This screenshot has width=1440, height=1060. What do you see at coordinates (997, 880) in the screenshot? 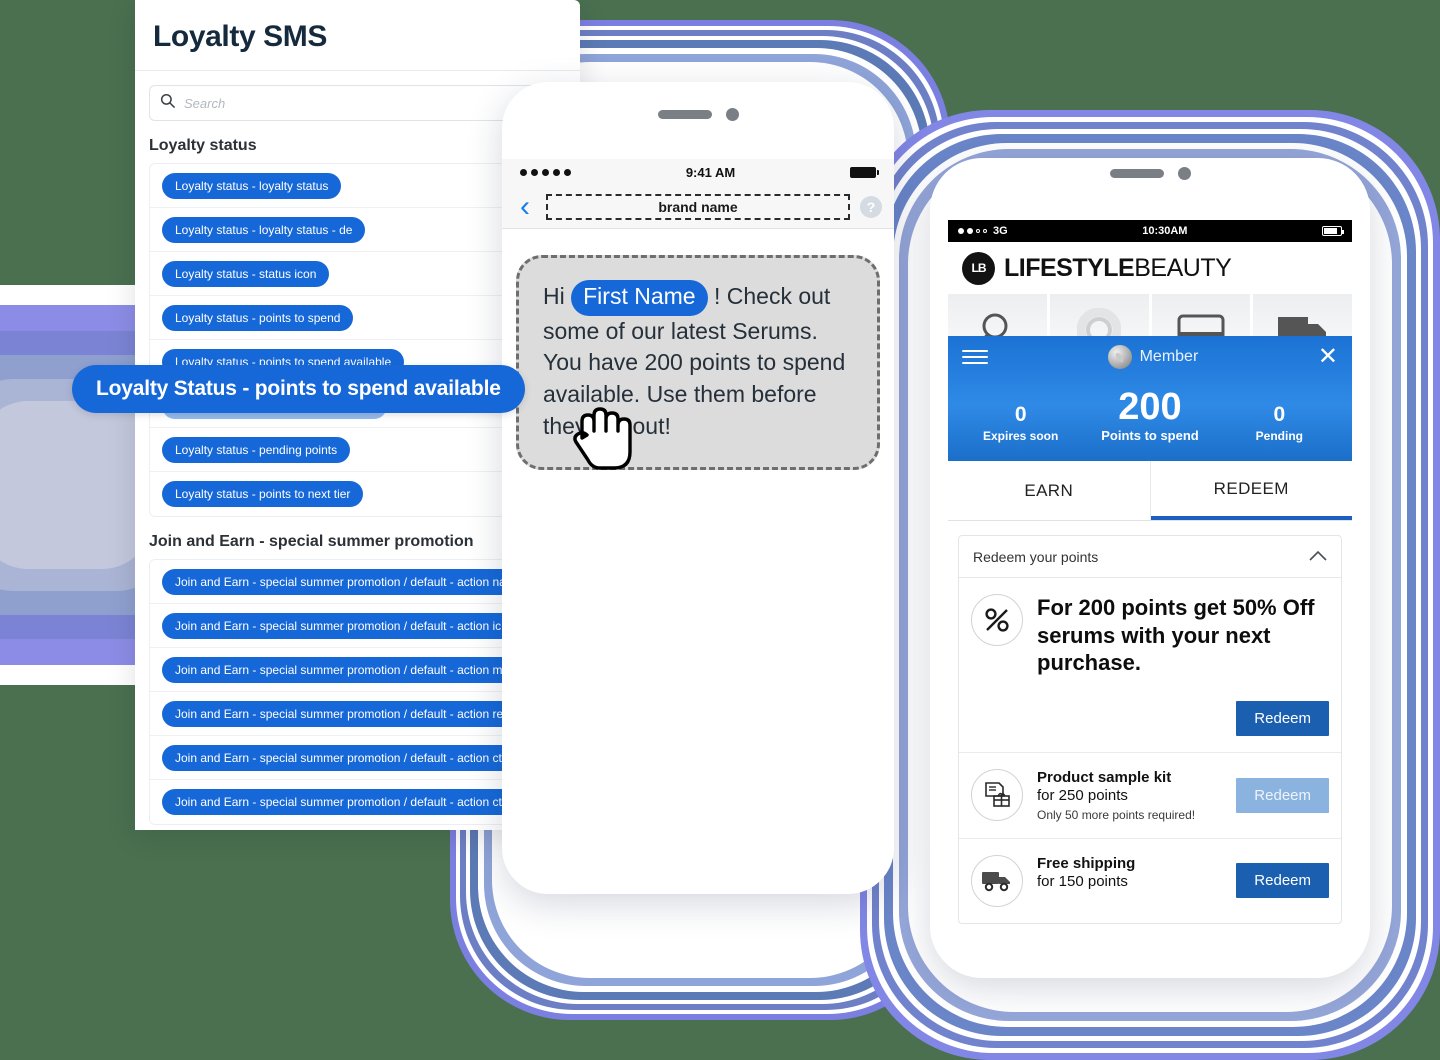
I see `truck-icon` at bounding box center [997, 880].